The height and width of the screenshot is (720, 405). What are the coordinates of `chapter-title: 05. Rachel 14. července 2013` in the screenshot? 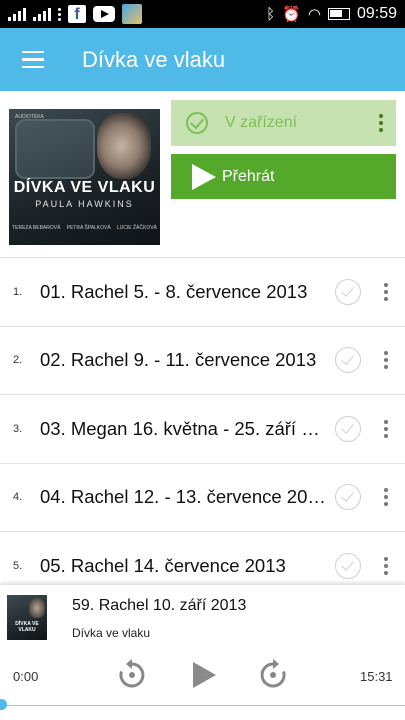 It's located at (163, 565).